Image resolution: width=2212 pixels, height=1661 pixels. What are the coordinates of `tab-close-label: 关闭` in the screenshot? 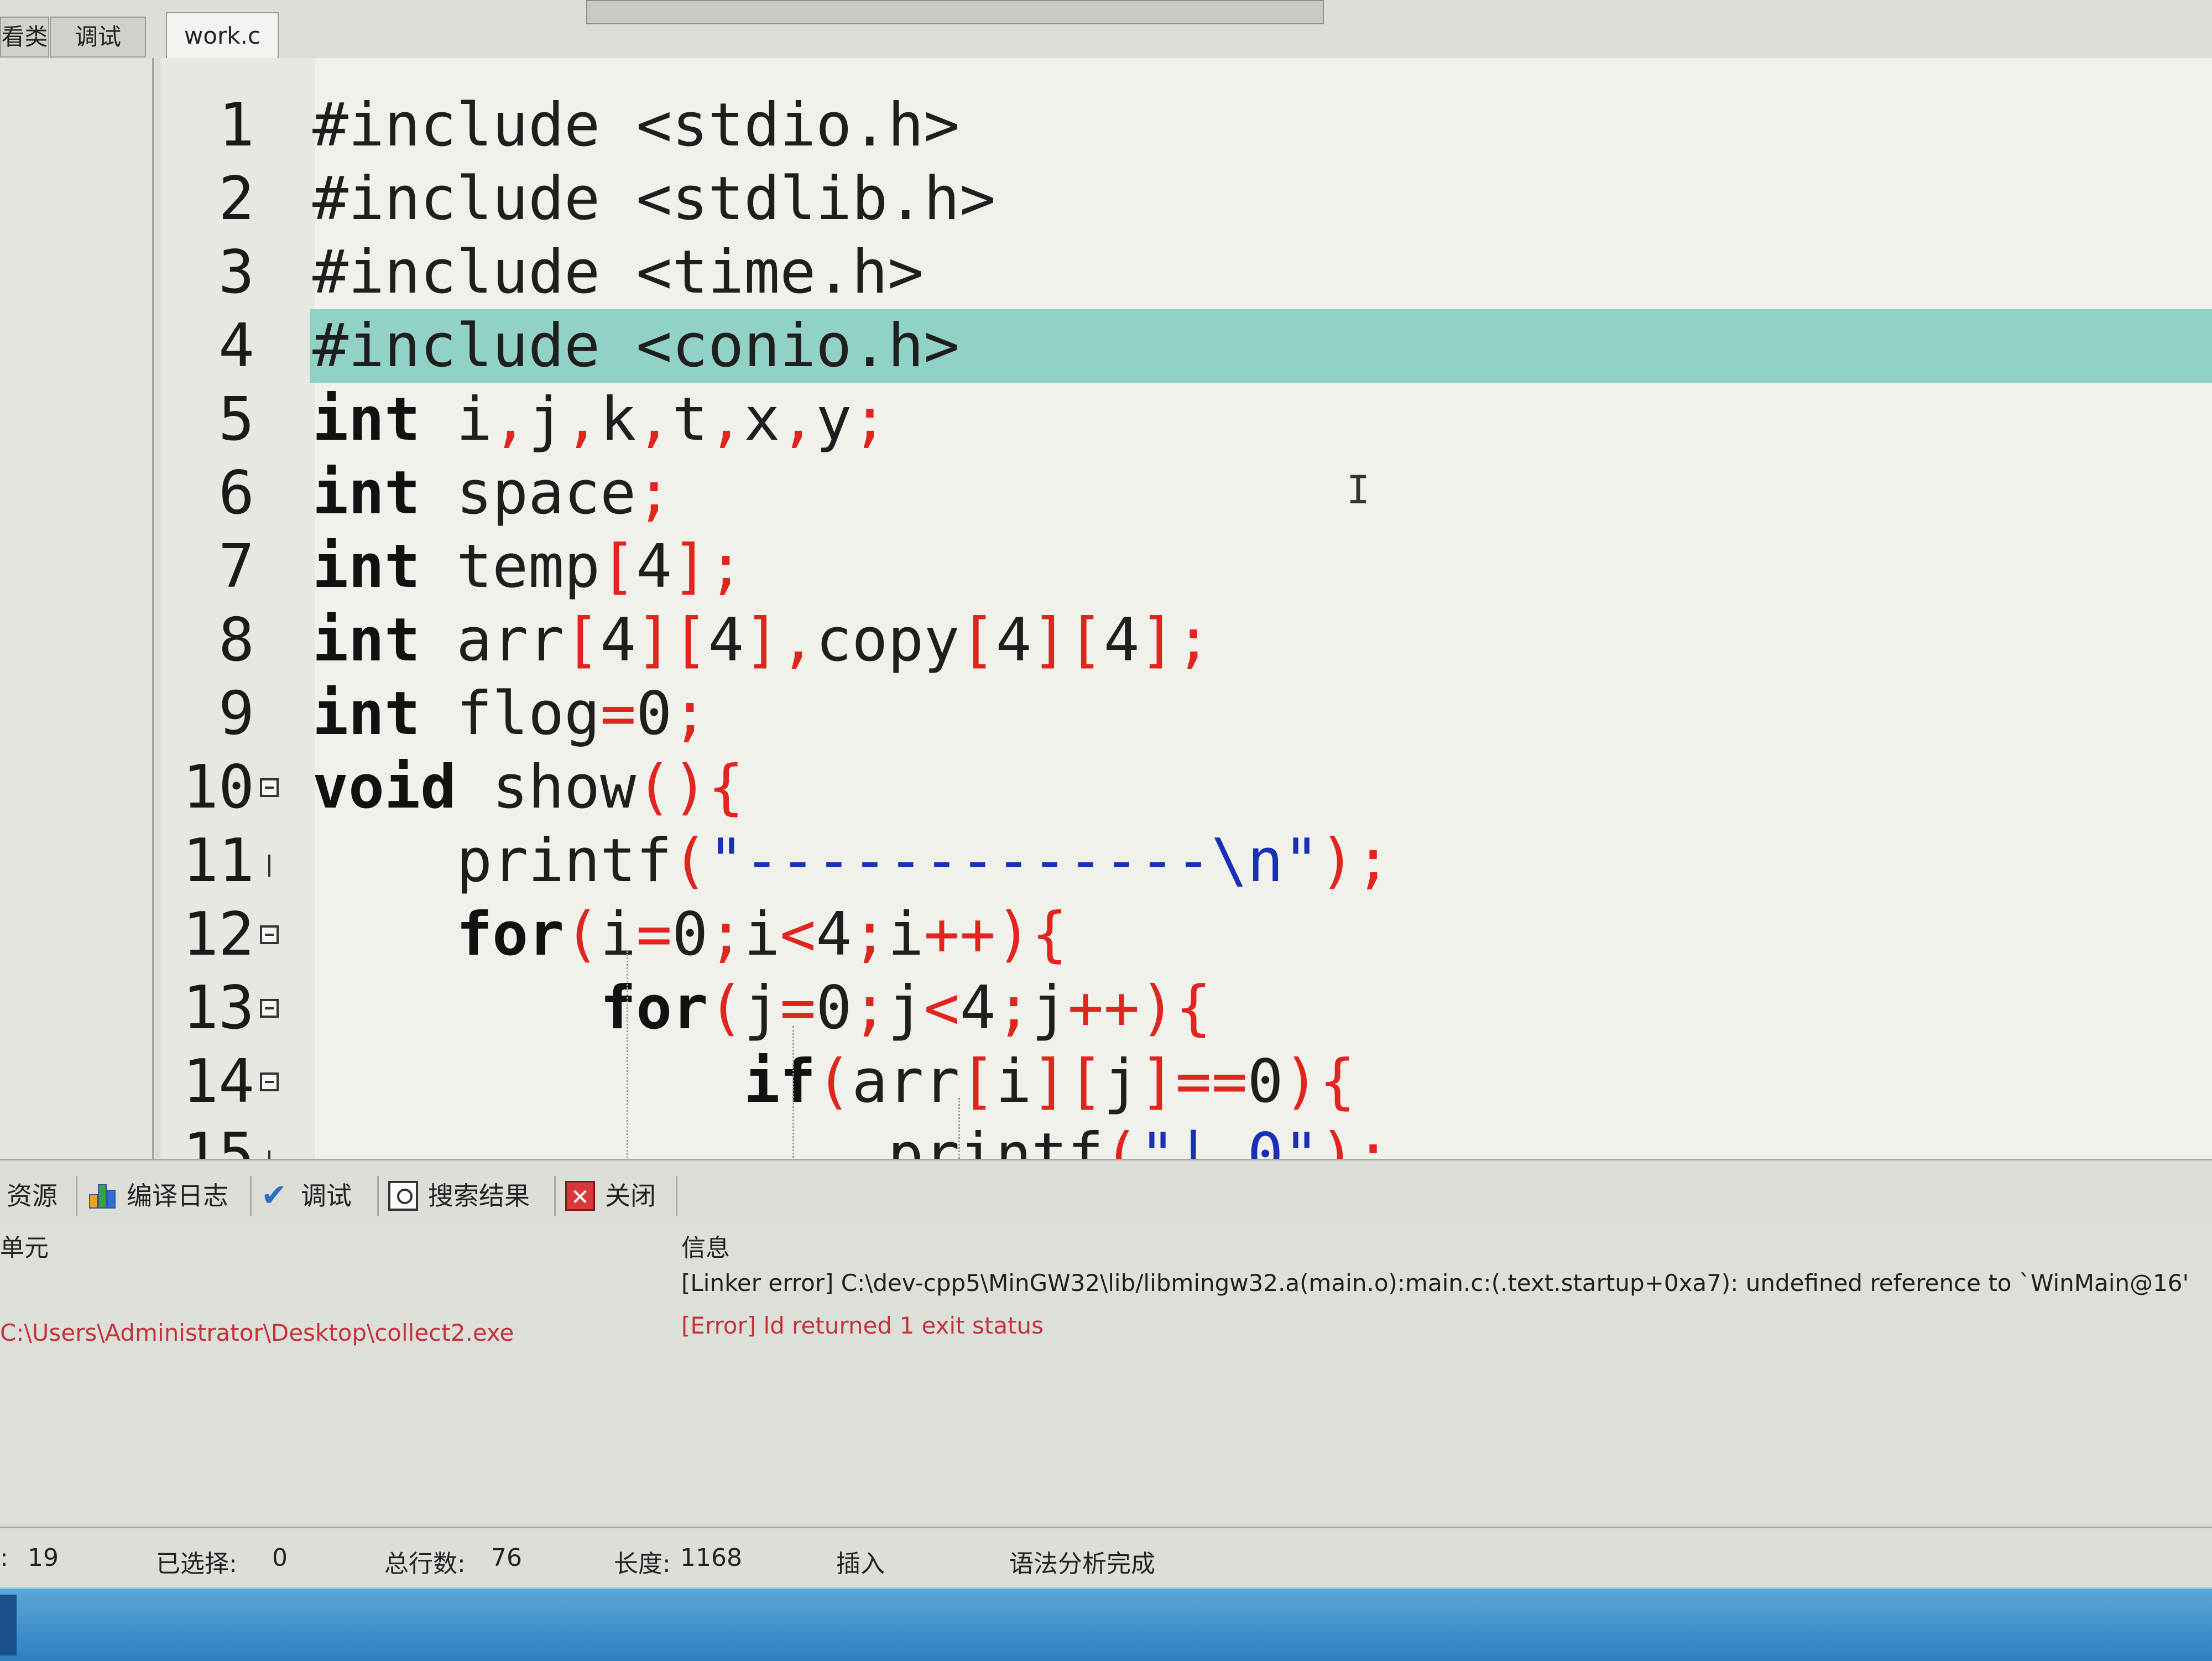 It's located at (630, 1196).